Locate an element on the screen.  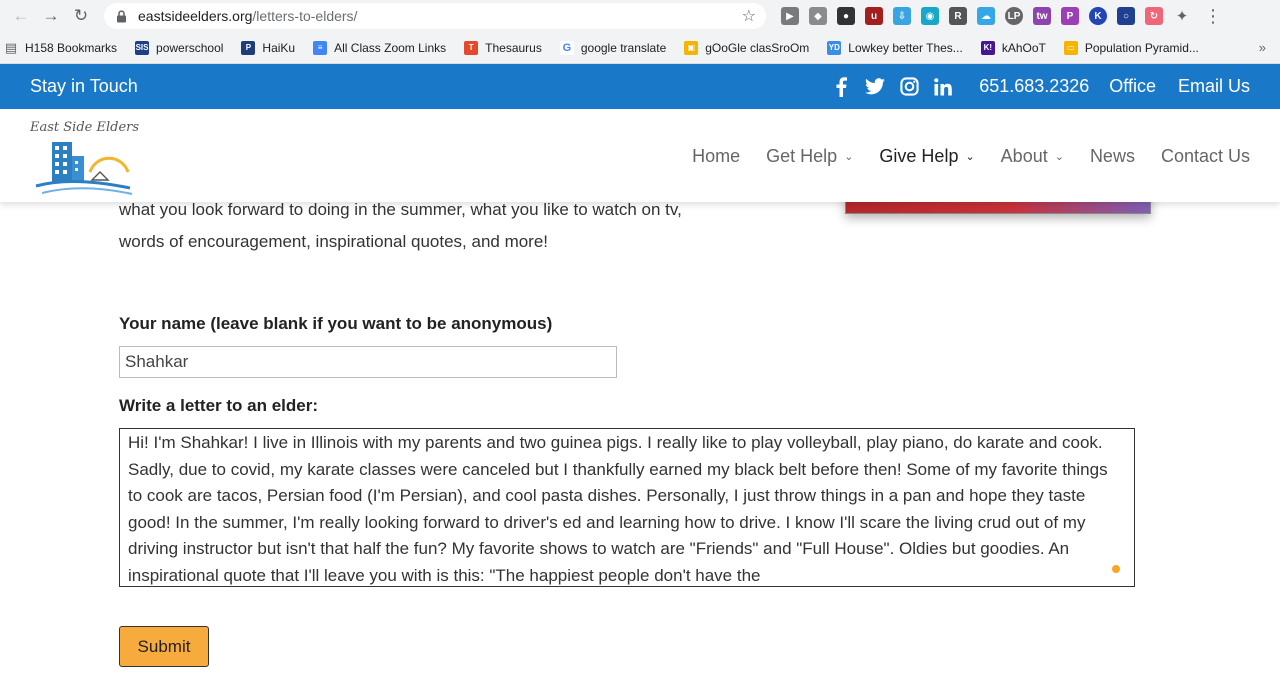
reload-icon: ↻ is located at coordinates (81, 16).